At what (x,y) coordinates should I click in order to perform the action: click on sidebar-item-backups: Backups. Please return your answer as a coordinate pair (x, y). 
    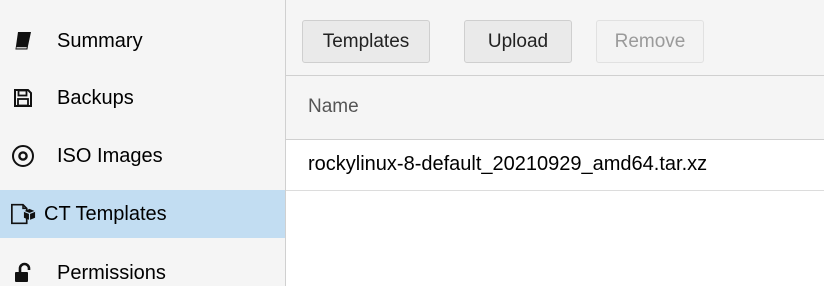
    Looking at the image, I should click on (142, 98).